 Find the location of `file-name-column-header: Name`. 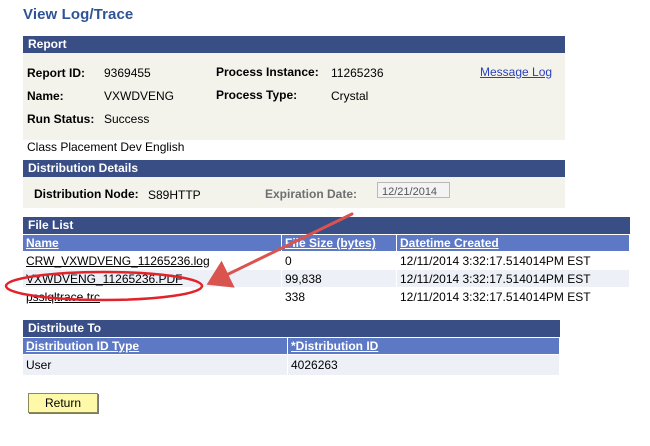

file-name-column-header: Name is located at coordinates (152, 243).